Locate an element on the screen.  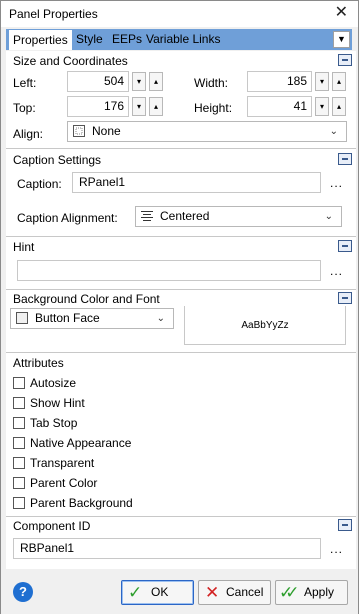
dropdown-arrow-icon: ▼ is located at coordinates (341, 39).